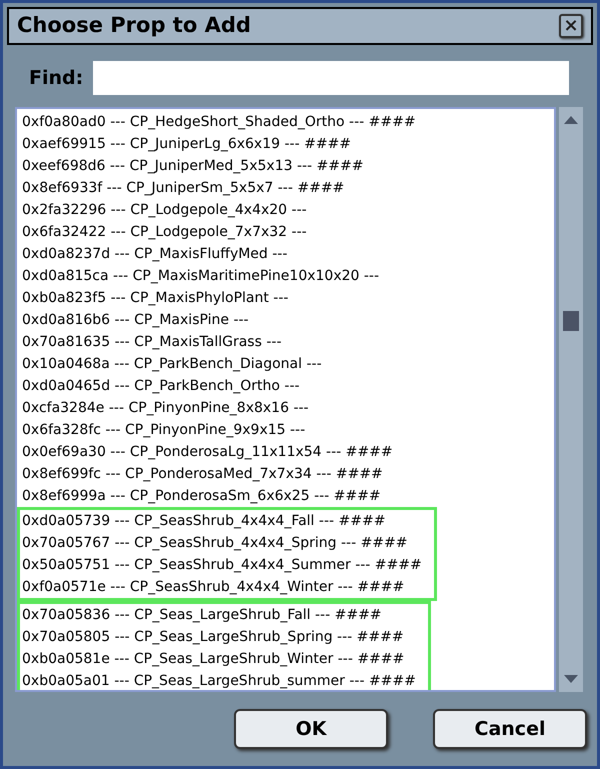 The height and width of the screenshot is (769, 600). I want to click on scroll-thumb, so click(571, 321).